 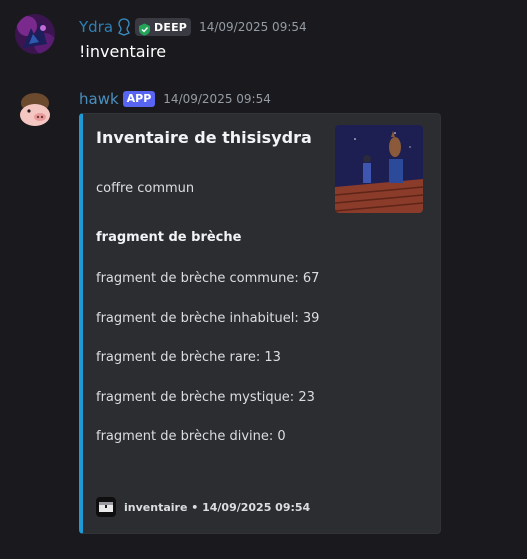 I want to click on message-ydra: Ydra DEEP 14/09/2025 09:54 !inventaire, so click(x=263, y=35).